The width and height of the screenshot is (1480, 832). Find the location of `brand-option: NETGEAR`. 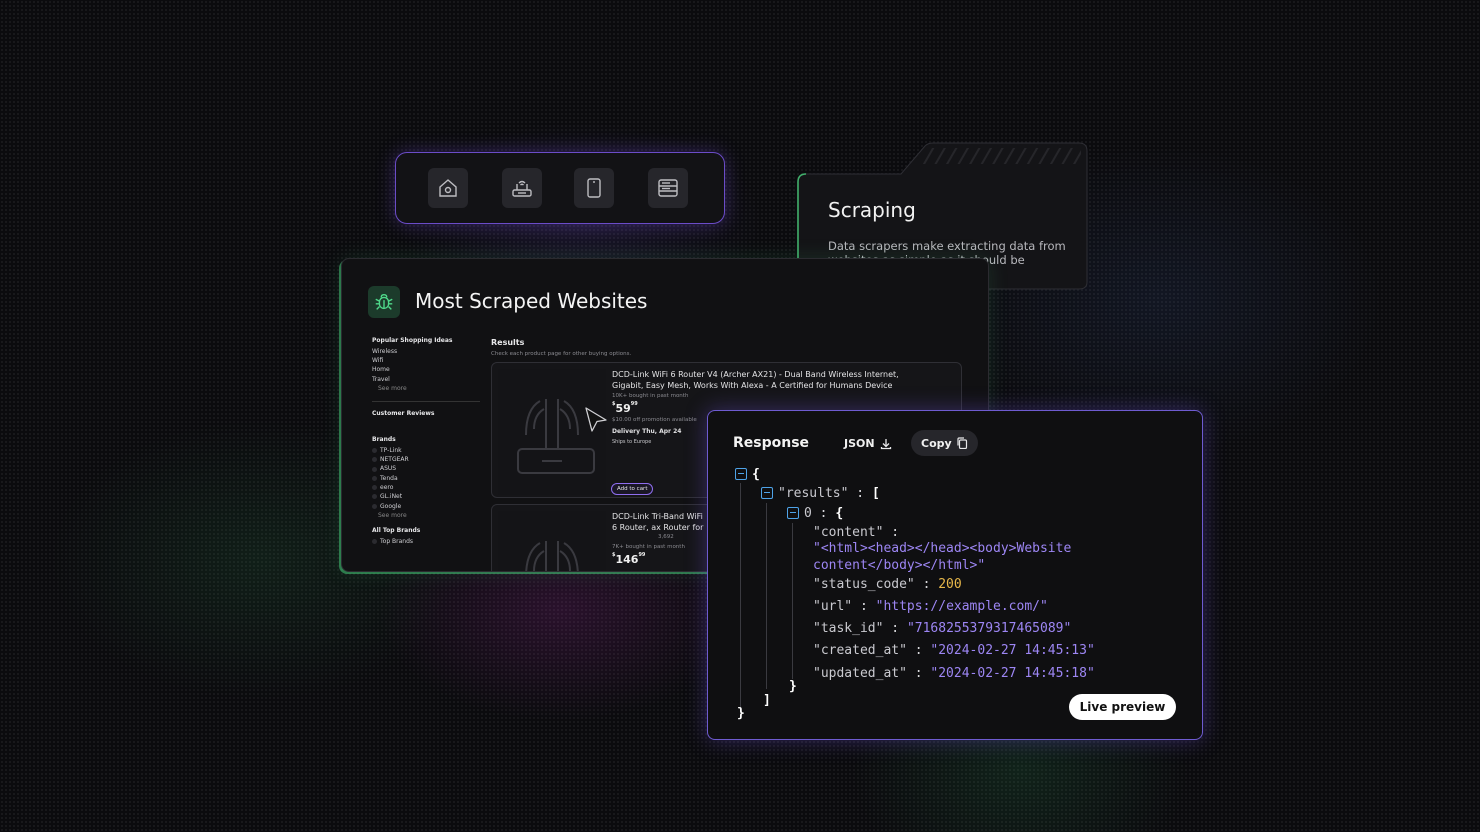

brand-option: NETGEAR is located at coordinates (427, 459).